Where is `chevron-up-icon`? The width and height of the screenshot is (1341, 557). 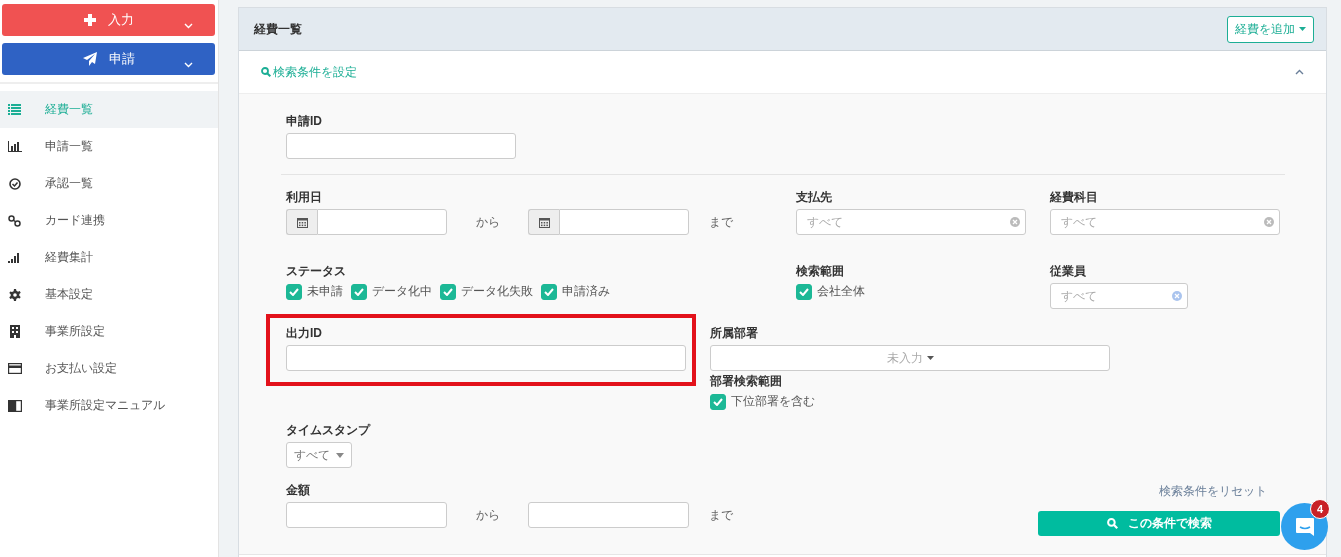 chevron-up-icon is located at coordinates (1299, 72).